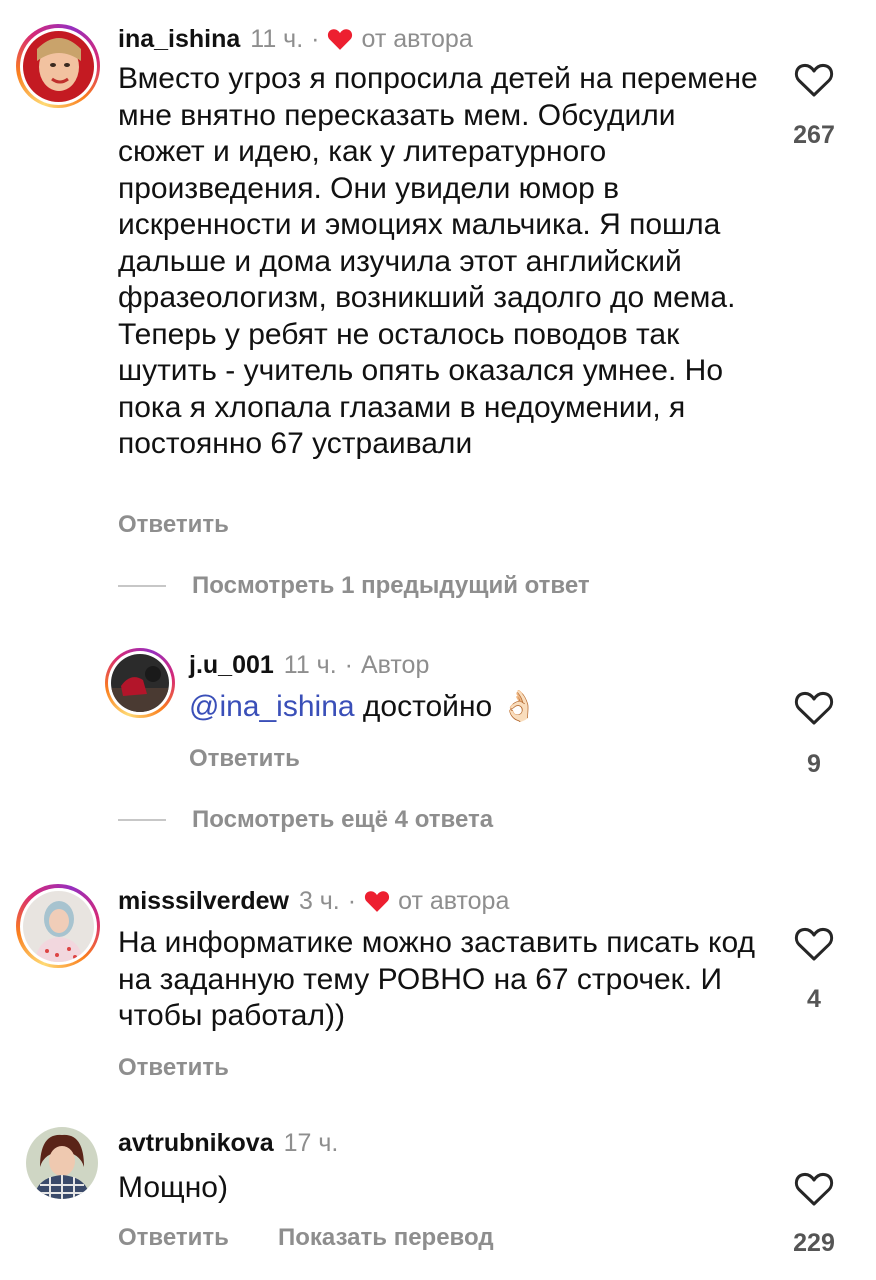 Image resolution: width=876 pixels, height=1280 pixels. What do you see at coordinates (196, 1143) in the screenshot?
I see `username: avtrubnikova` at bounding box center [196, 1143].